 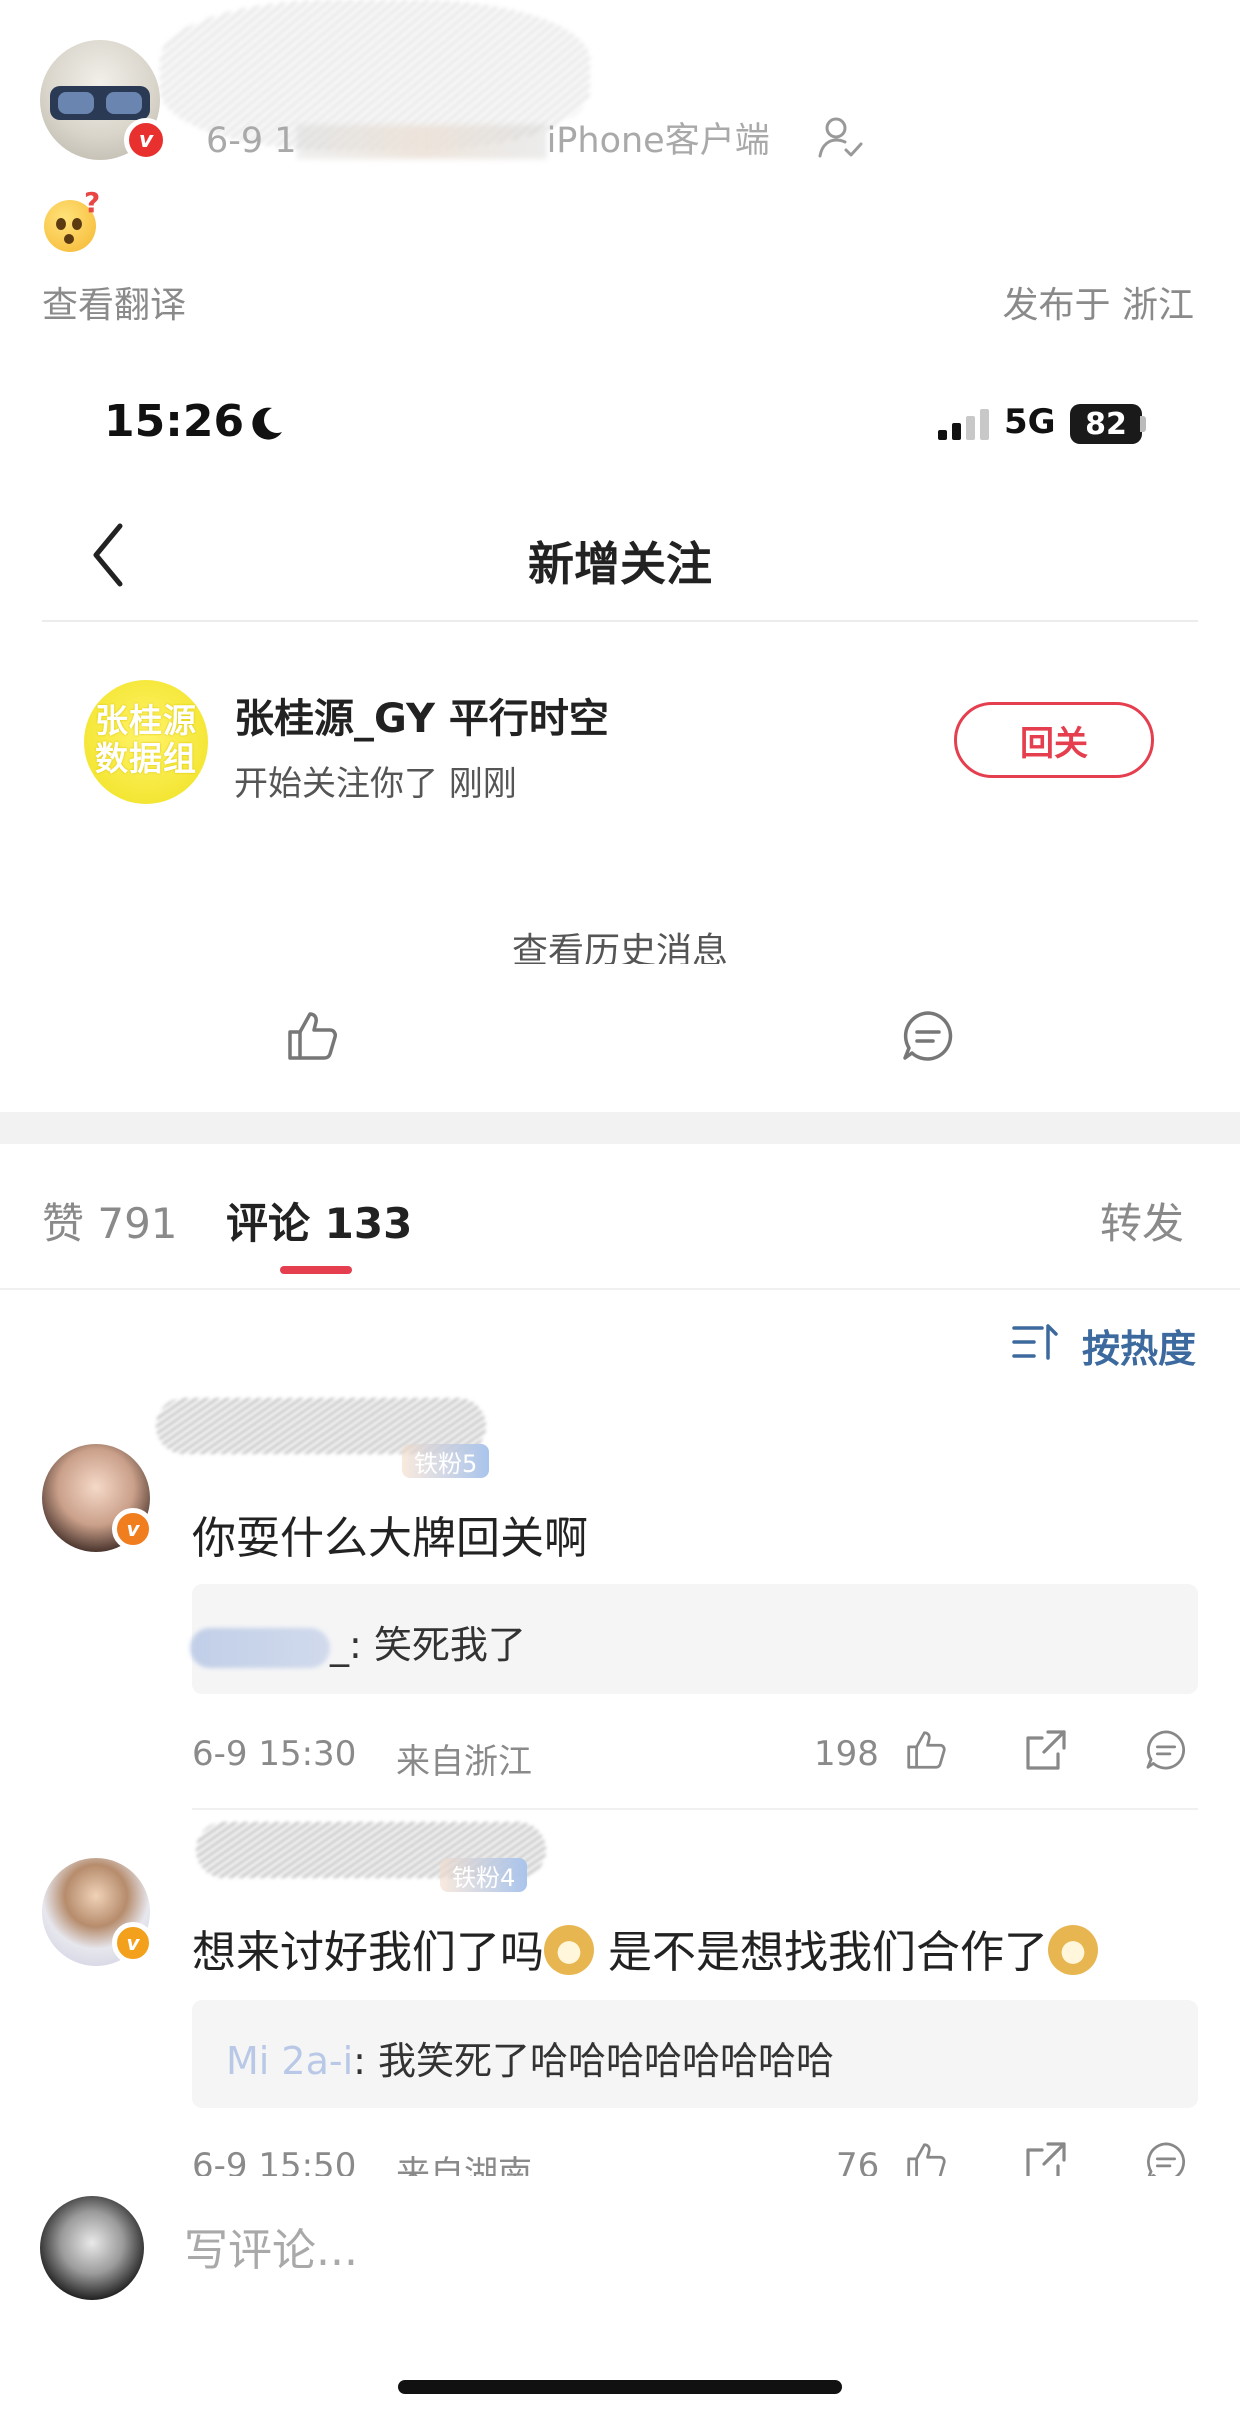 I want to click on comment-text: 你耍什么大牌回关啊, so click(x=390, y=1538).